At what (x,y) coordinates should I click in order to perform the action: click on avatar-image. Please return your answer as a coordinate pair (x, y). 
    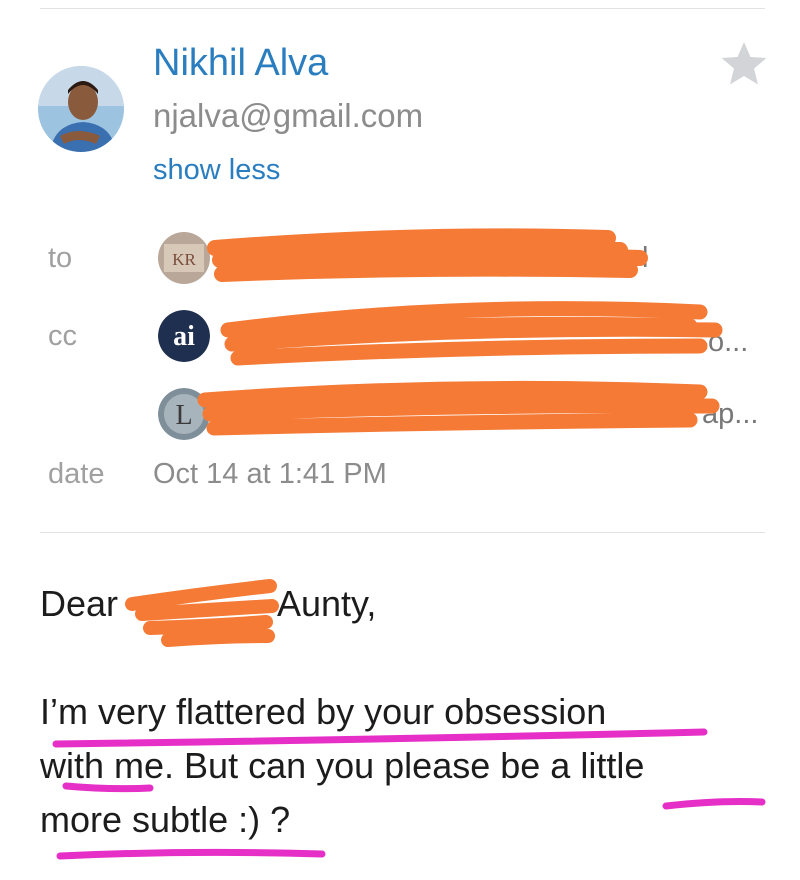
    Looking at the image, I should click on (81, 109).